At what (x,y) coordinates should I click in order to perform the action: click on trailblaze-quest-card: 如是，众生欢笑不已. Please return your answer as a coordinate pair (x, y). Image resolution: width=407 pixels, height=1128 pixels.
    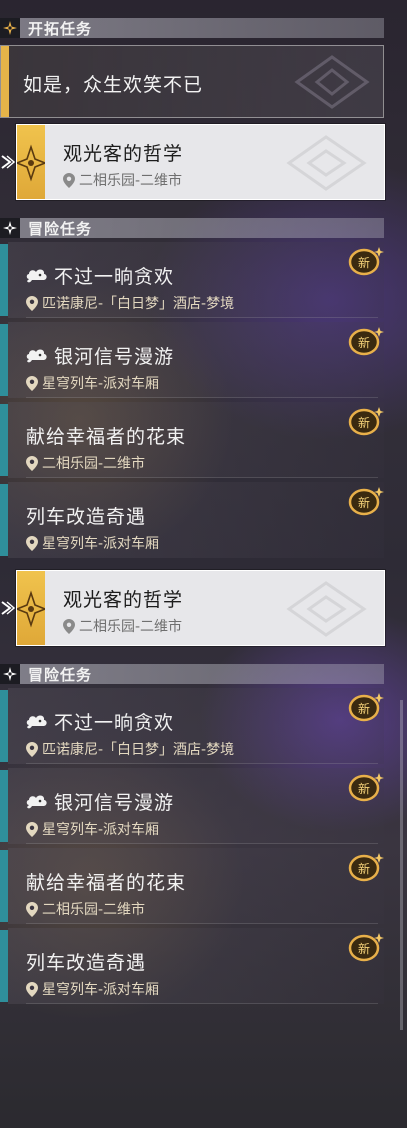
    Looking at the image, I should click on (192, 81).